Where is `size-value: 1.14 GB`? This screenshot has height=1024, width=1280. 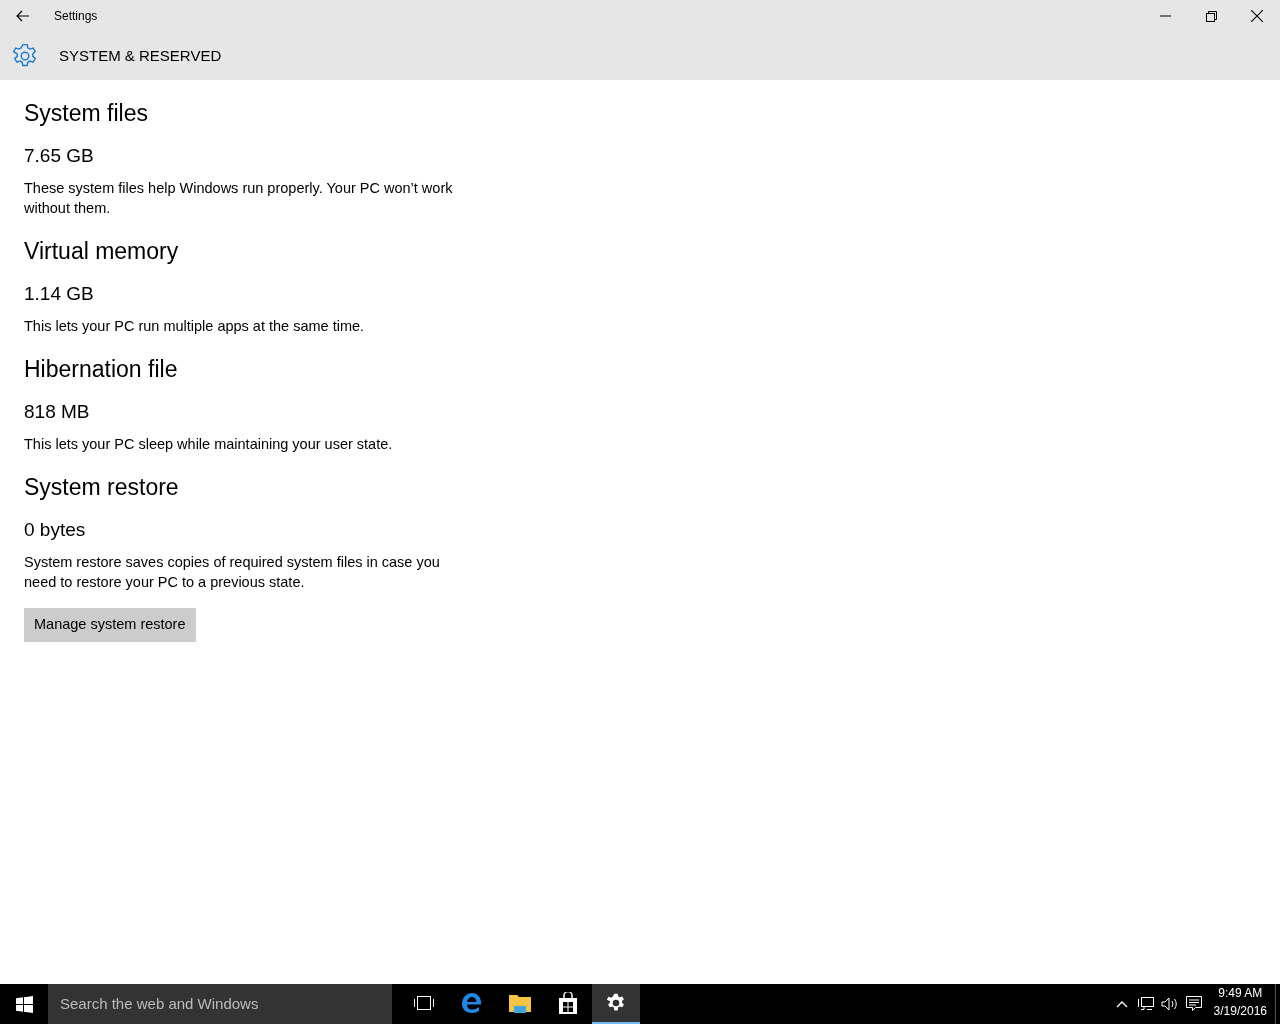
size-value: 1.14 GB is located at coordinates (59, 293).